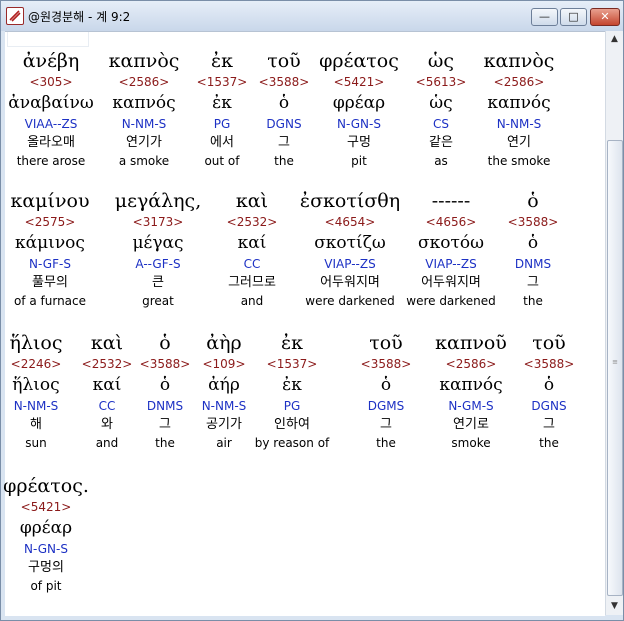 The width and height of the screenshot is (624, 621). What do you see at coordinates (519, 103) in the screenshot?
I see `lemma-word: καπνός` at bounding box center [519, 103].